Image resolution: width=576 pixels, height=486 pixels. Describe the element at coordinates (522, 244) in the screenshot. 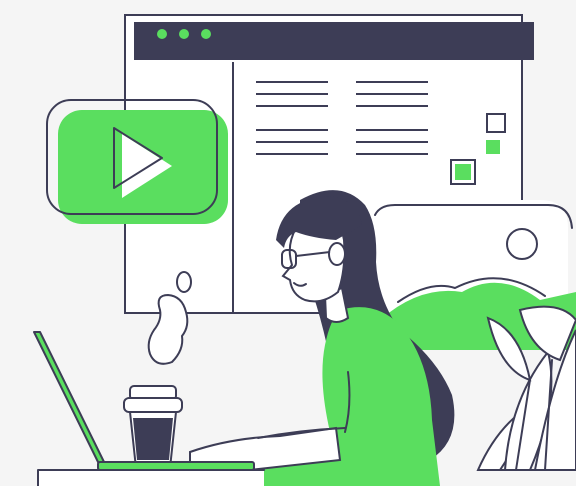

I see `sun-icon` at that location.